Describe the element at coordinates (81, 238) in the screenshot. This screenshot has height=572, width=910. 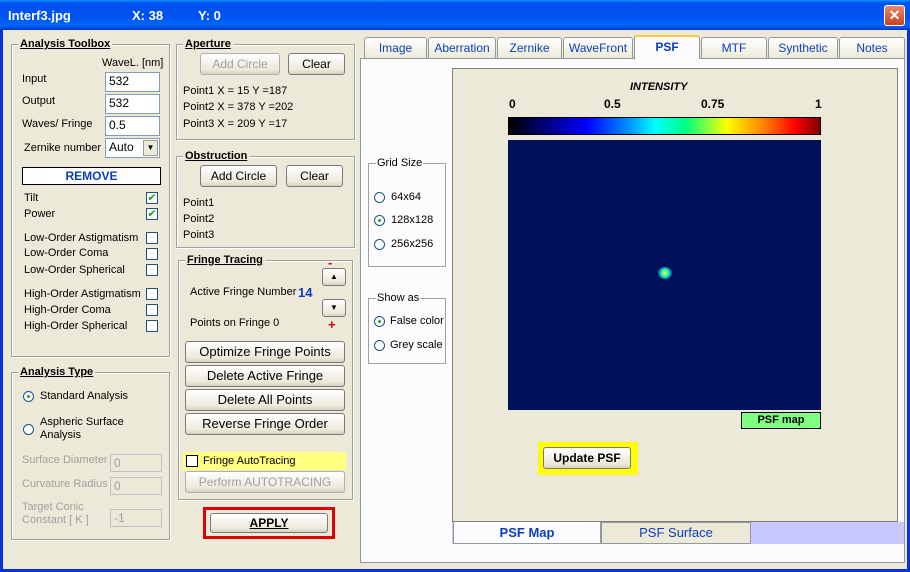
I see `low-astig-label: Low-Order Astigmatism` at that location.